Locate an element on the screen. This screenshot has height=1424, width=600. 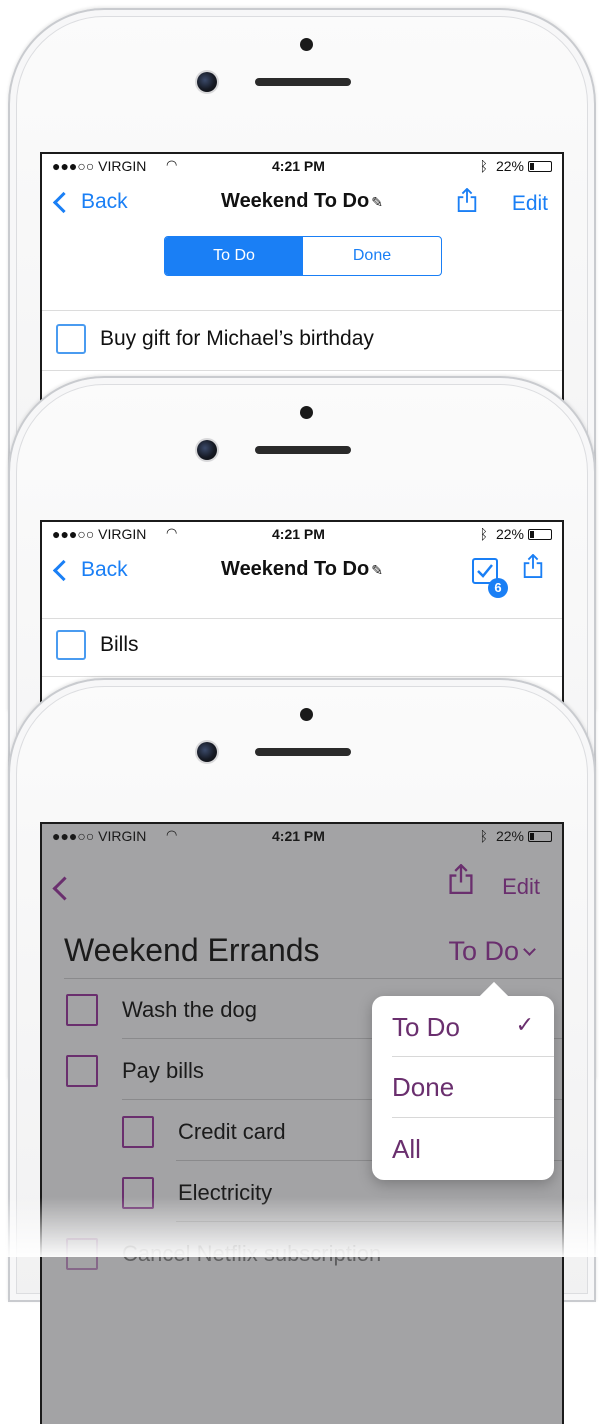
dropdown-item-all: All is located at coordinates (463, 1149).